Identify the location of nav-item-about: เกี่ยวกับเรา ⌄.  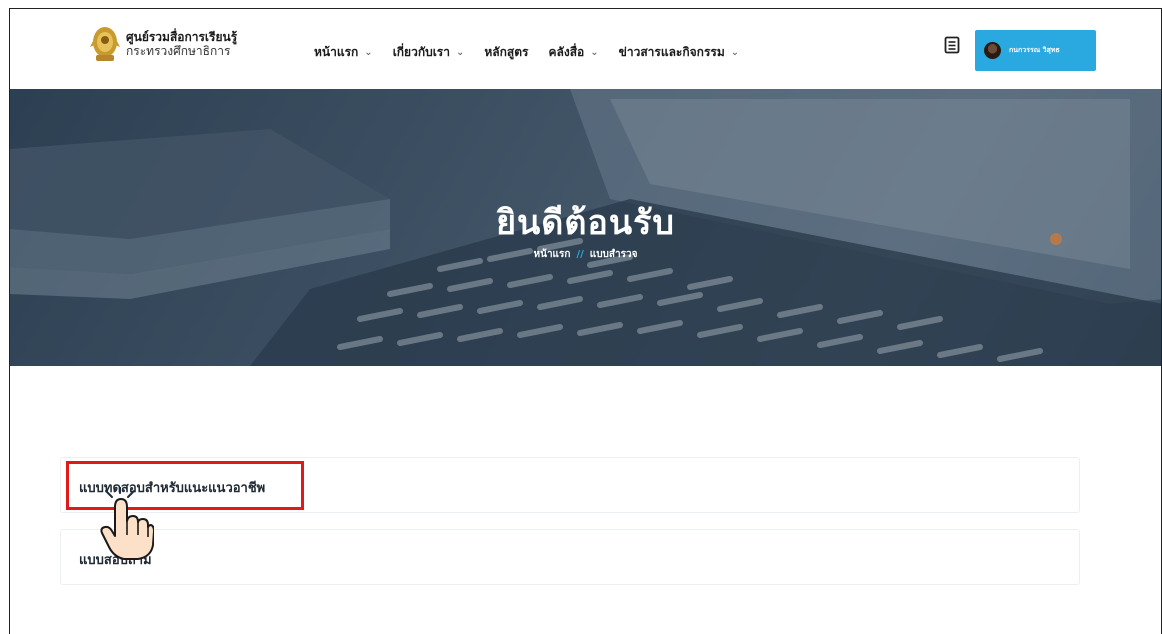
(429, 52).